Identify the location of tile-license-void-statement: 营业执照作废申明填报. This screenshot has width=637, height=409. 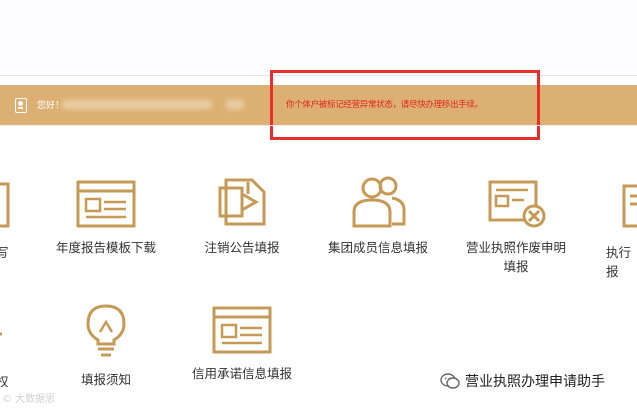
(516, 227).